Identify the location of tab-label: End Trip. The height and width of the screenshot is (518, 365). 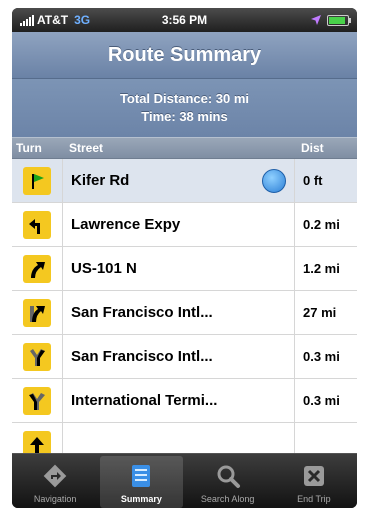
(314, 499).